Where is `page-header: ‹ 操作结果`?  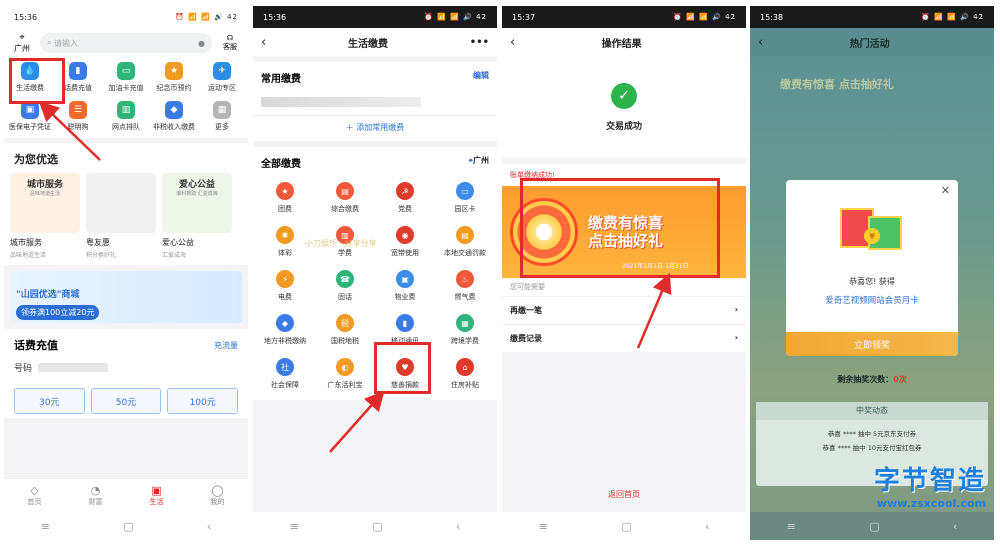
page-header: ‹ 操作结果 is located at coordinates (624, 42).